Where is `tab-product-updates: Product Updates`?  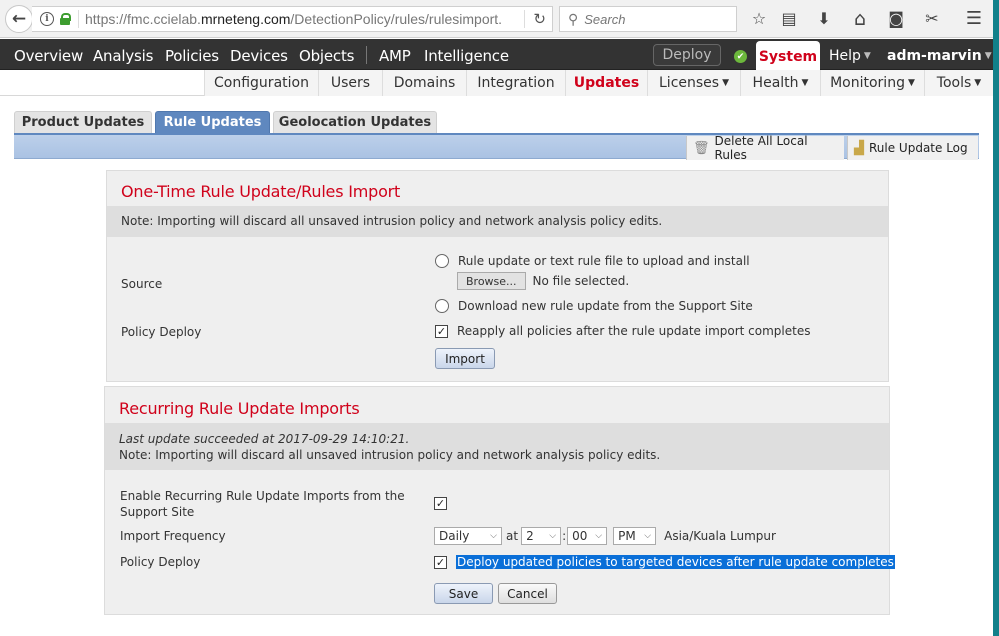
tab-product-updates: Product Updates is located at coordinates (83, 122).